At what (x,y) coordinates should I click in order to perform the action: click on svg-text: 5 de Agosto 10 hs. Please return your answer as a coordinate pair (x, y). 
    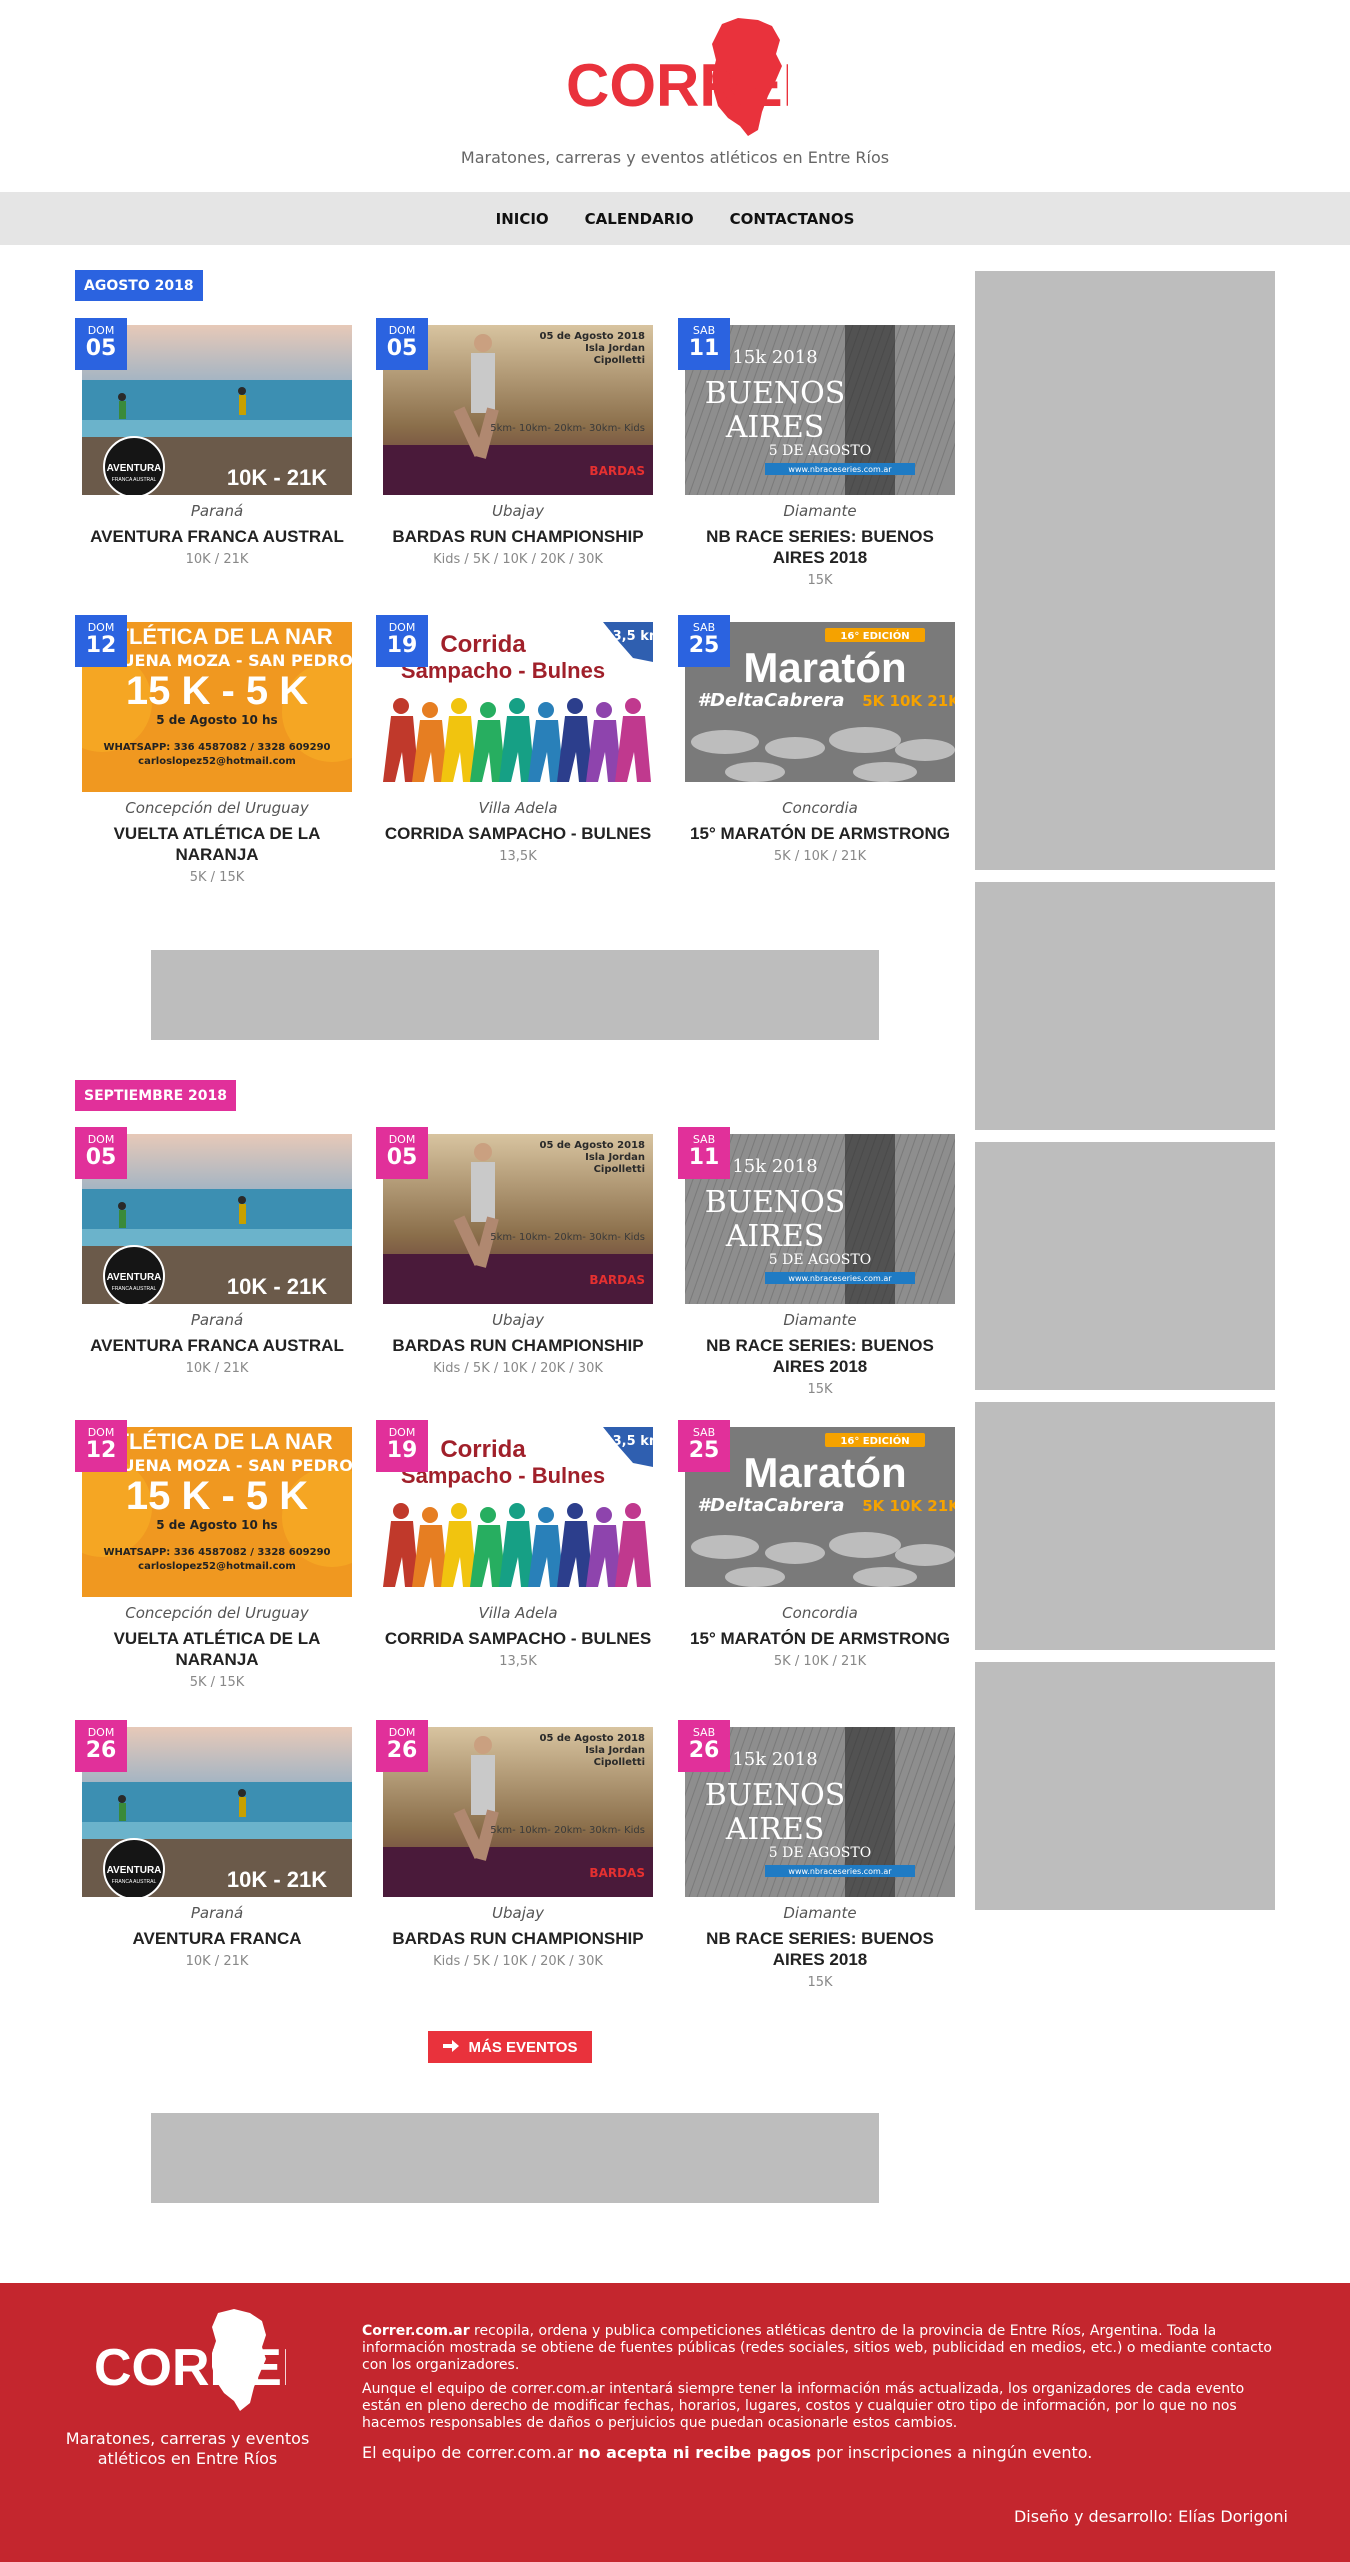
    Looking at the image, I should click on (216, 720).